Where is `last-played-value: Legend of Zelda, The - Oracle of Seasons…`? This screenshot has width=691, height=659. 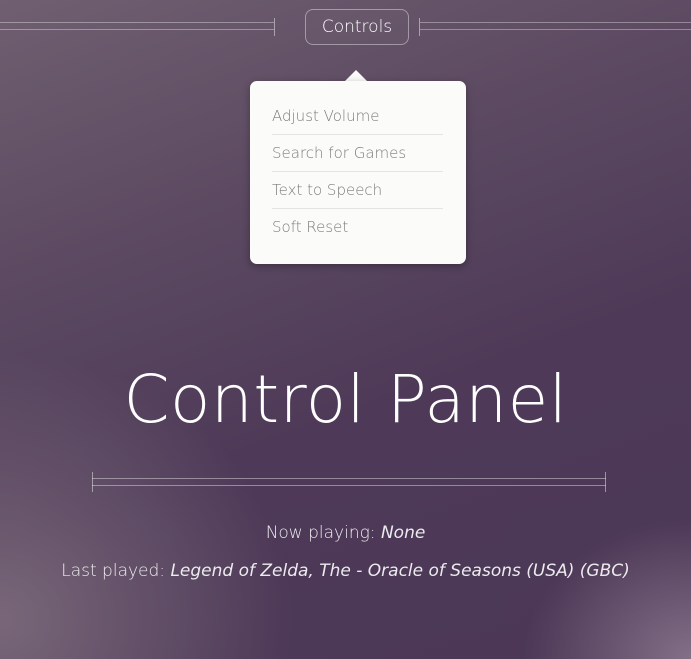
last-played-value: Legend of Zelda, The - Oracle of Seasons… is located at coordinates (400, 571).